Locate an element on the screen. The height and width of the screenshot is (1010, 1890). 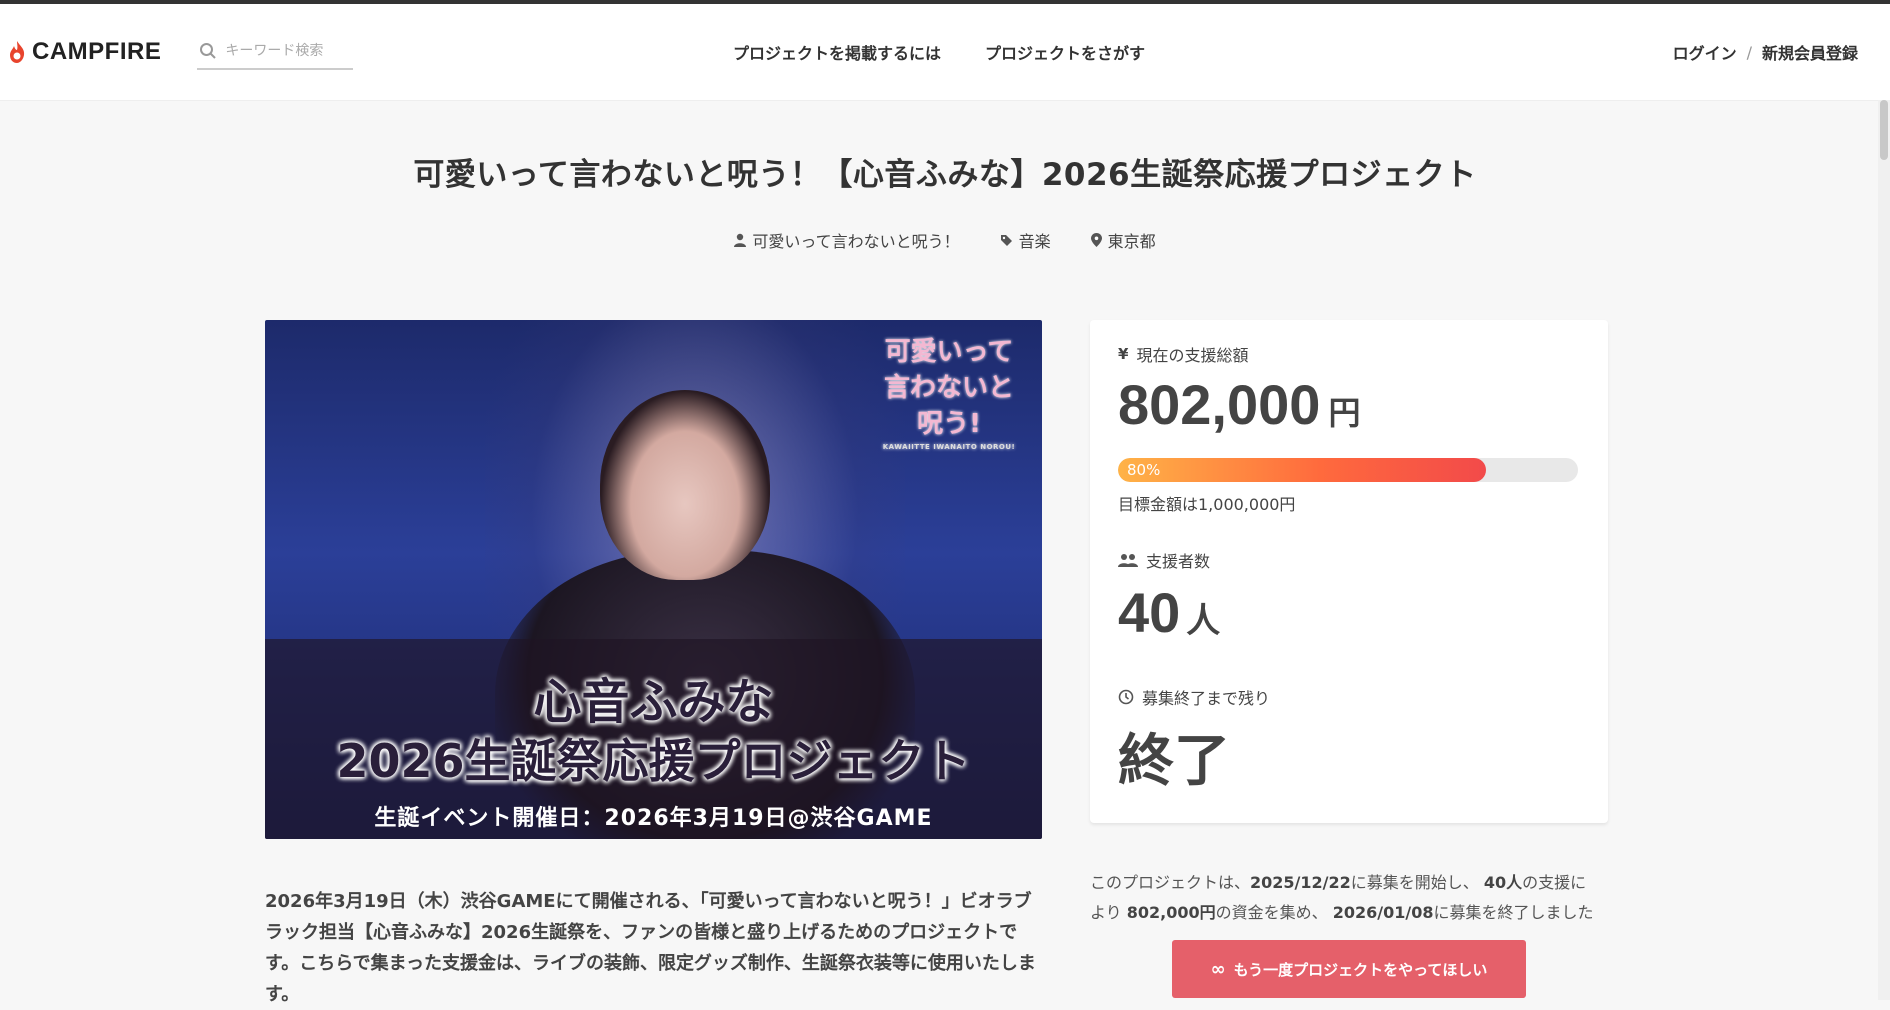
summary-text-1: このプロジェクトは、 is located at coordinates (1170, 882).